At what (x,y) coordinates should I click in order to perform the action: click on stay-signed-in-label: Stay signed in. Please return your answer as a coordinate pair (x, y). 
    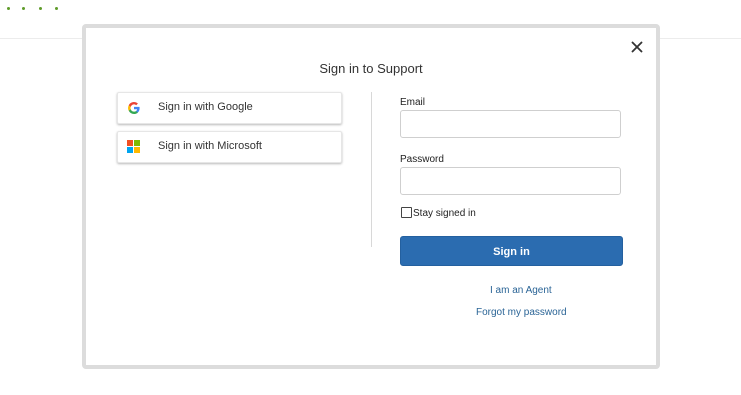
    Looking at the image, I should click on (444, 213).